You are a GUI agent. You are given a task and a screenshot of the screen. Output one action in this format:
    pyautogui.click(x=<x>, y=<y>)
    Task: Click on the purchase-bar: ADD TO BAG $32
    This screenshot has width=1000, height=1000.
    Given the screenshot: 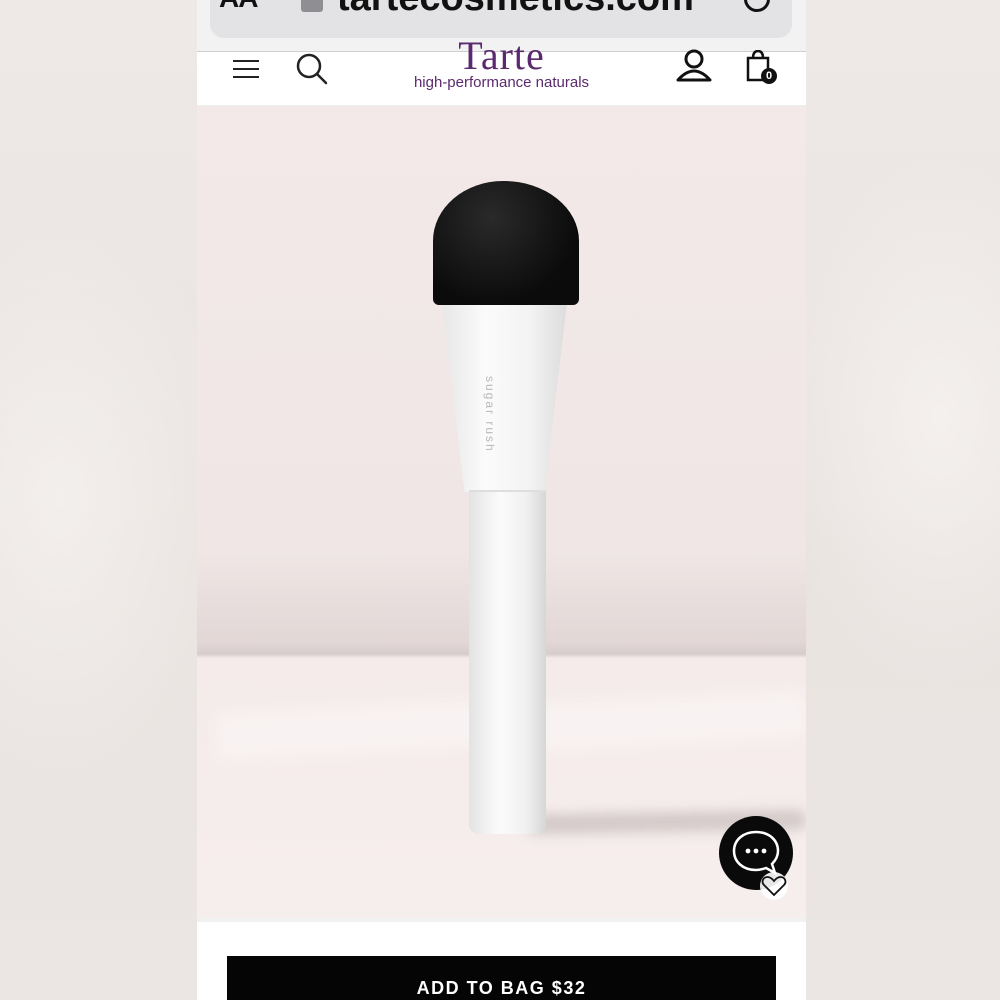 What is the action you would take?
    pyautogui.click(x=501, y=959)
    